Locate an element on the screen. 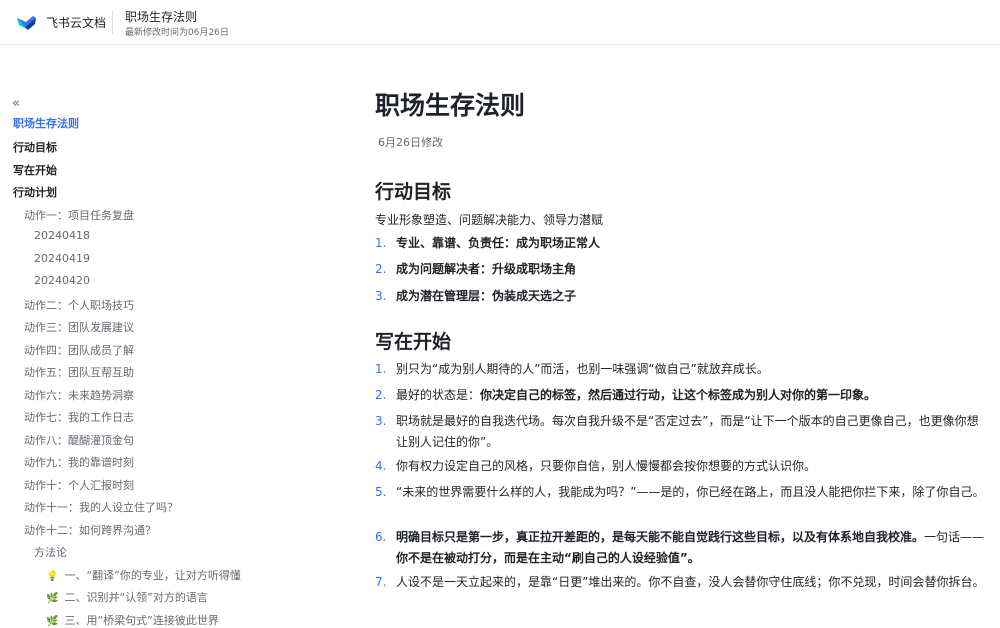  toc-item-20240420: 20240420 is located at coordinates (62, 280).